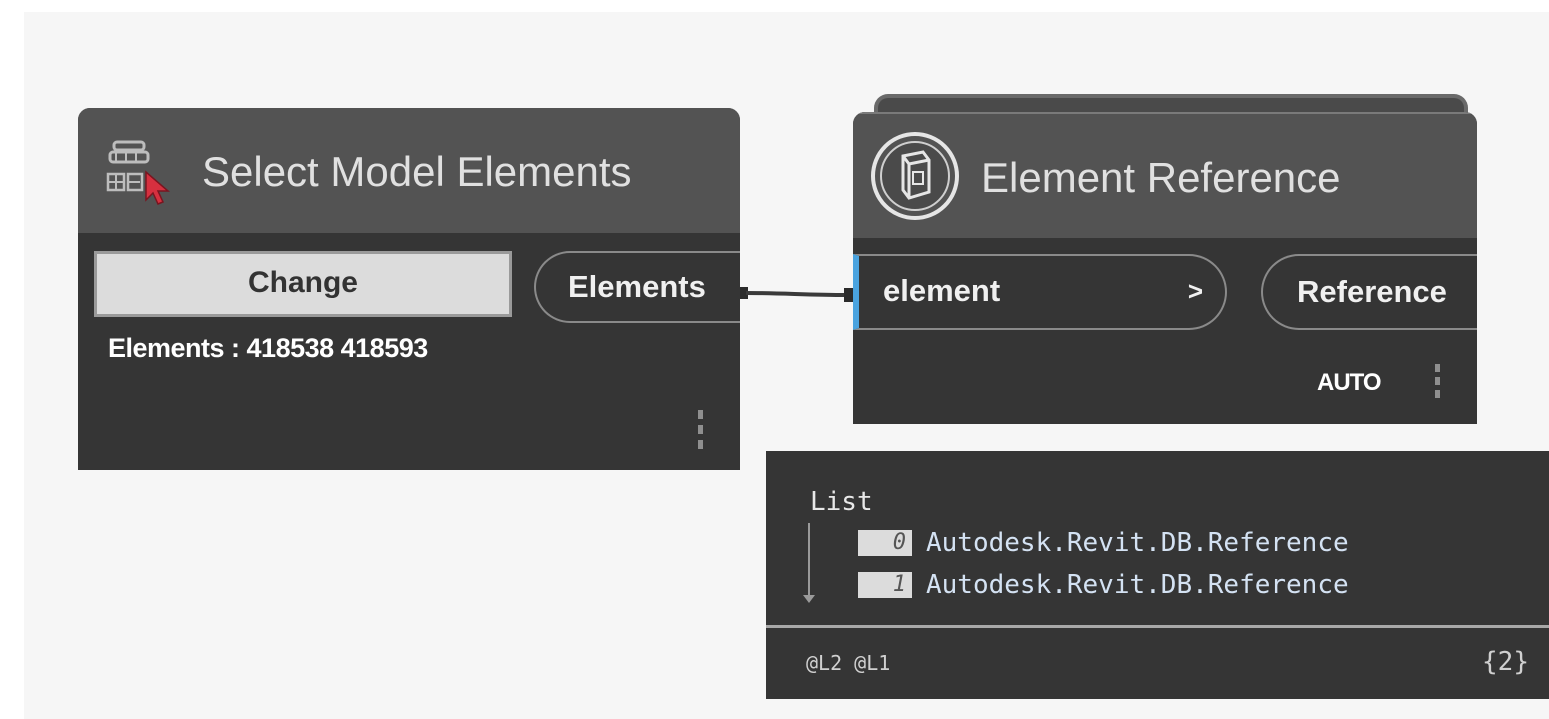 The width and height of the screenshot is (1549, 719). I want to click on chevron-right-icon: >, so click(1195, 291).